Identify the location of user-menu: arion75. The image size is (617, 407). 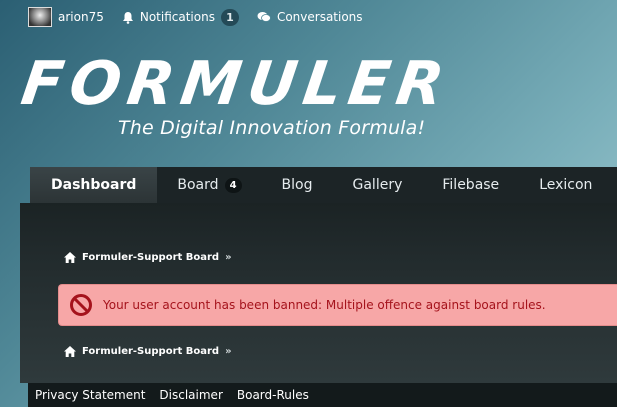
(66, 17).